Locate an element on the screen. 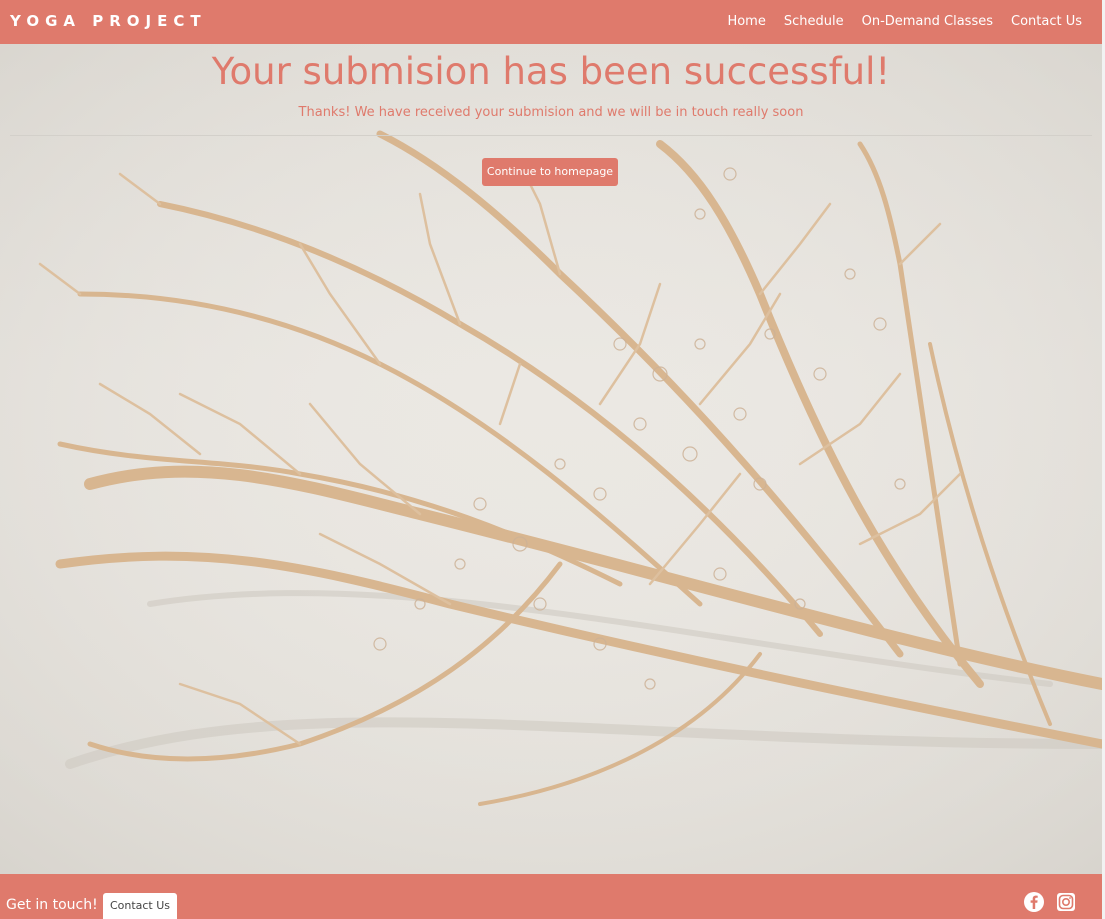  instagram-icon is located at coordinates (1066, 902).